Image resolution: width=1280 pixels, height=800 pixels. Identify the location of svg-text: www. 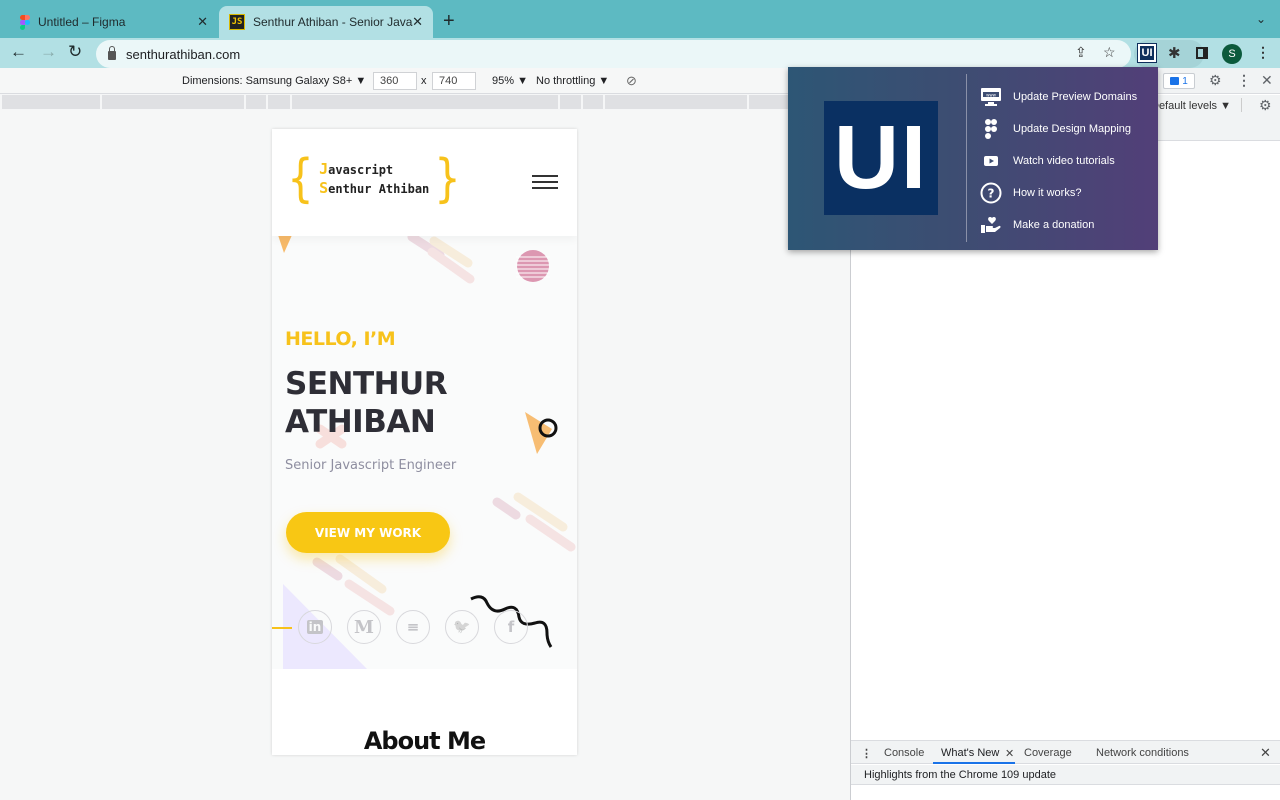
(991, 94).